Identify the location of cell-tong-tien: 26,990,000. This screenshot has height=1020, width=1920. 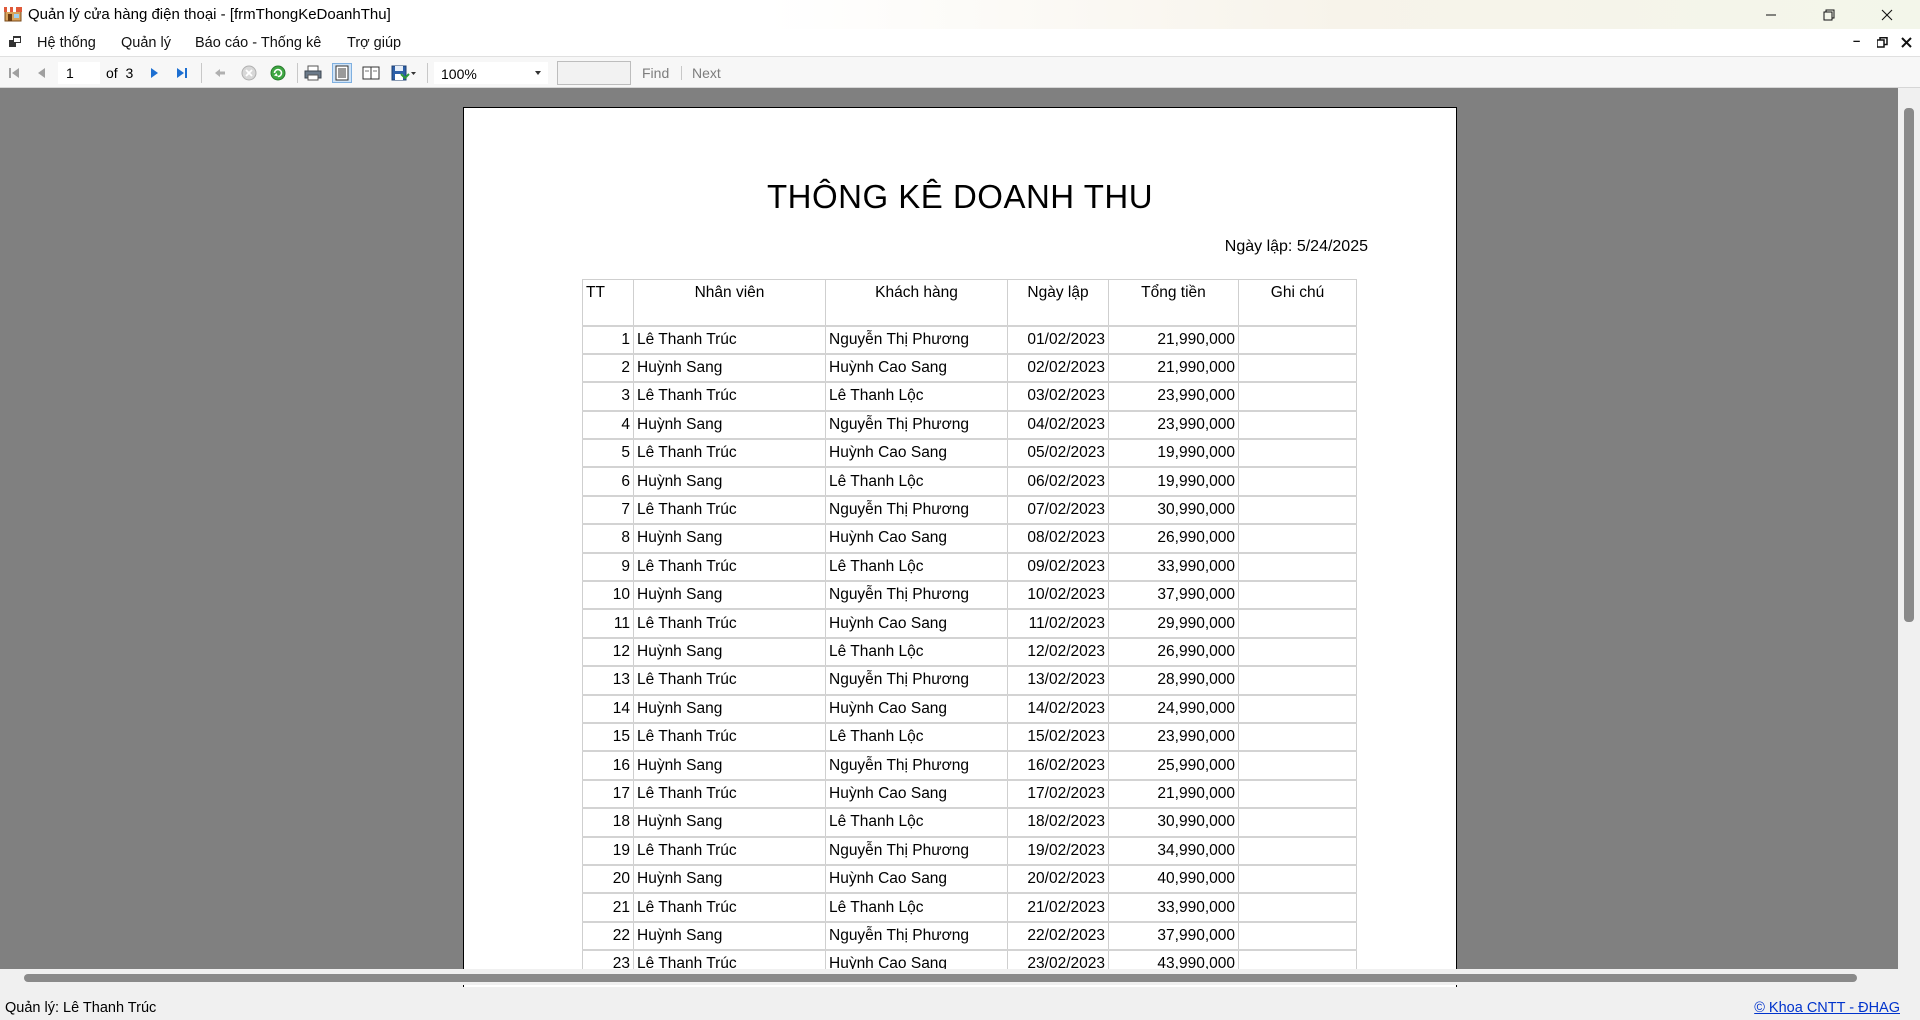
(1173, 538).